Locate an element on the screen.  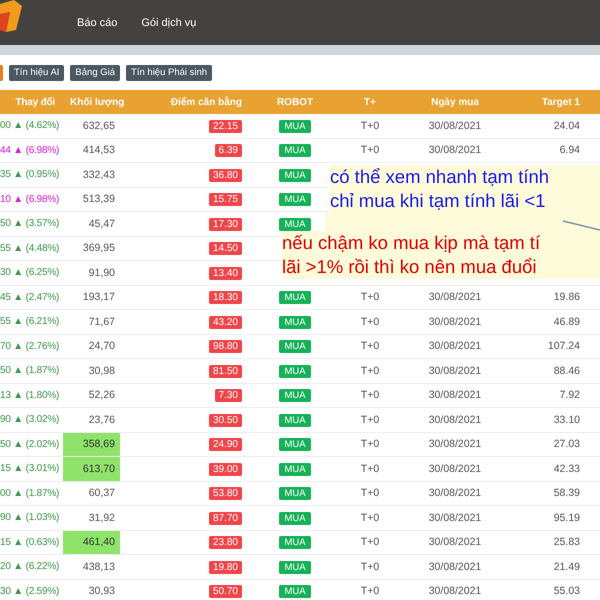
change-cell: 44 ▲ (6.98%) is located at coordinates (30, 150).